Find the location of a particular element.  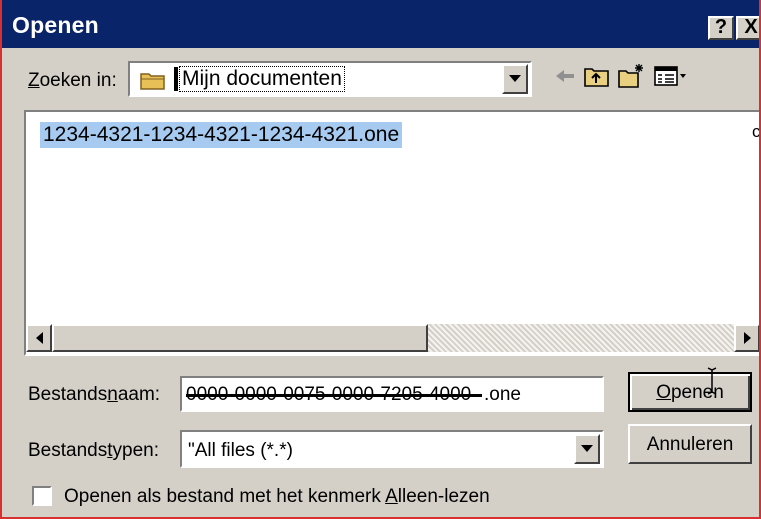

up-folder-icon is located at coordinates (596, 77).